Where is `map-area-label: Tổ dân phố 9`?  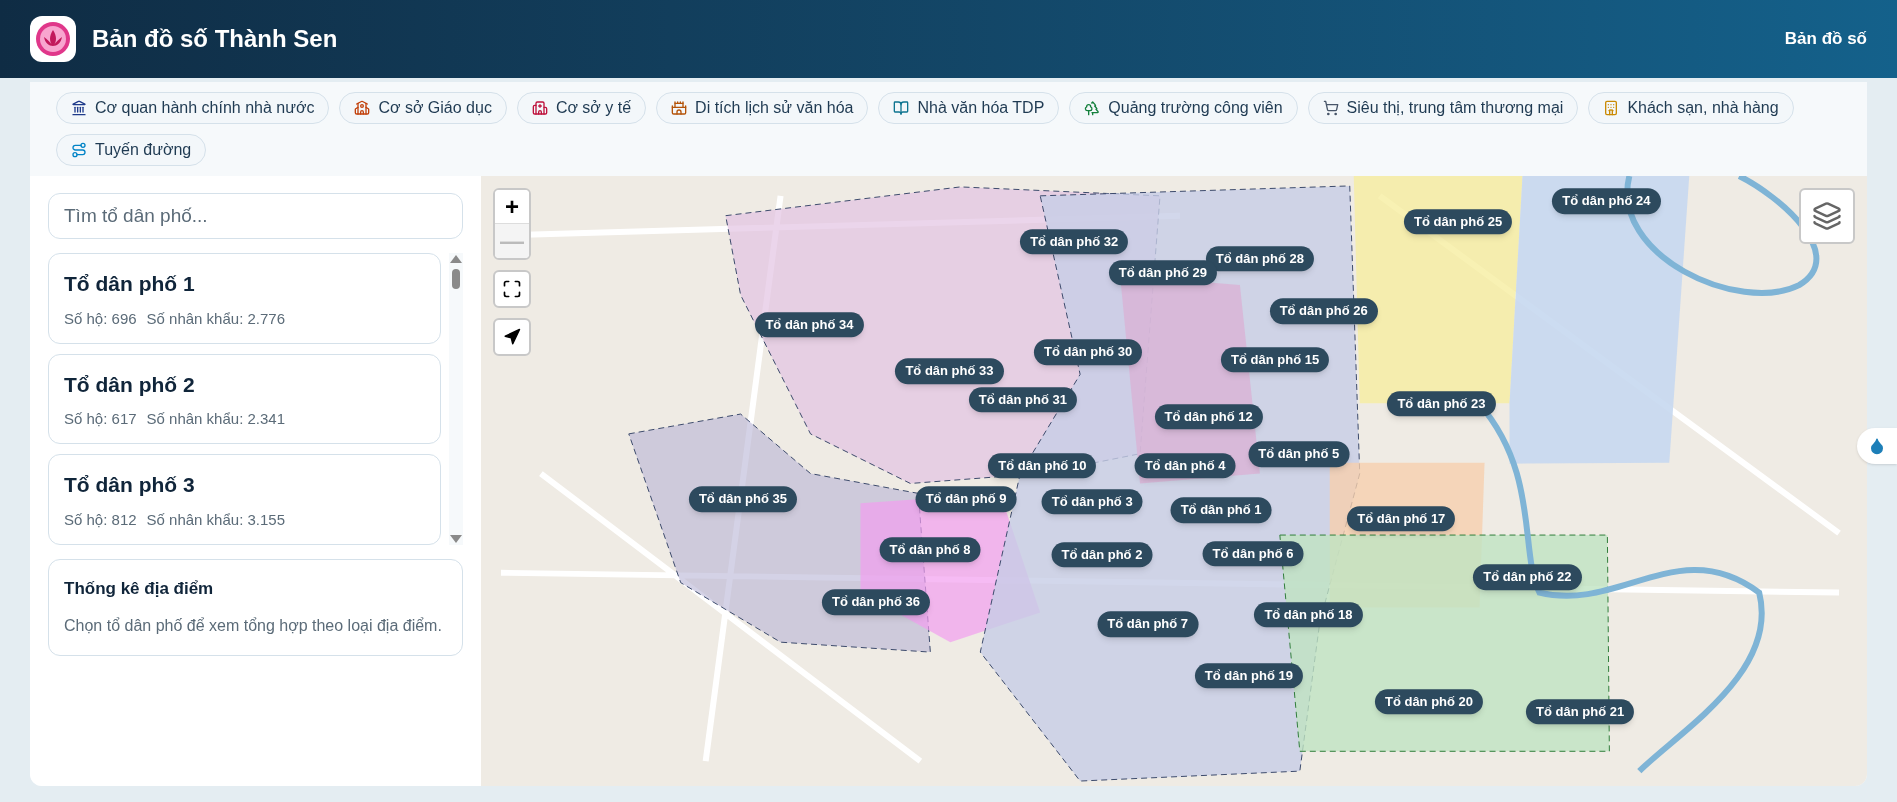
map-area-label: Tổ dân phố 9 is located at coordinates (966, 499).